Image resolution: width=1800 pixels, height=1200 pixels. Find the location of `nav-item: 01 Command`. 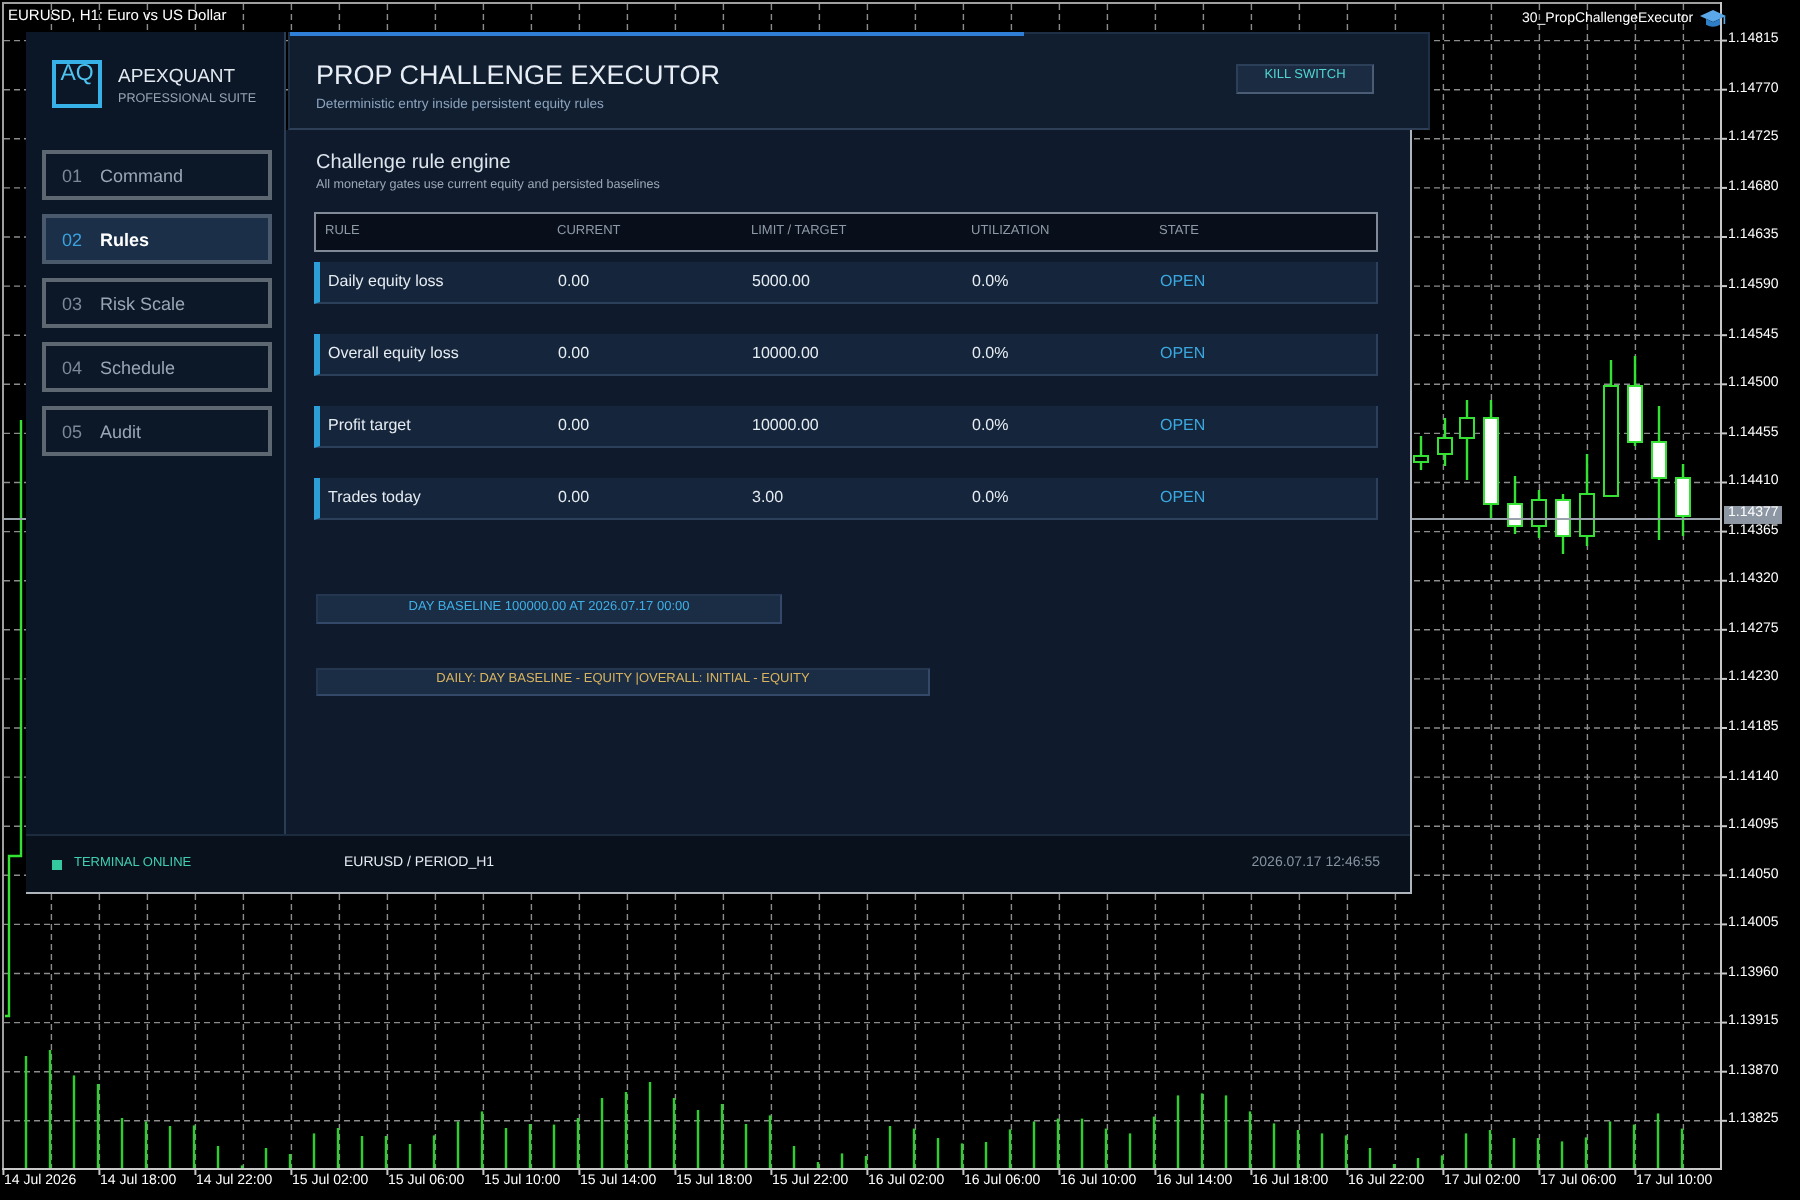

nav-item: 01 Command is located at coordinates (157, 175).